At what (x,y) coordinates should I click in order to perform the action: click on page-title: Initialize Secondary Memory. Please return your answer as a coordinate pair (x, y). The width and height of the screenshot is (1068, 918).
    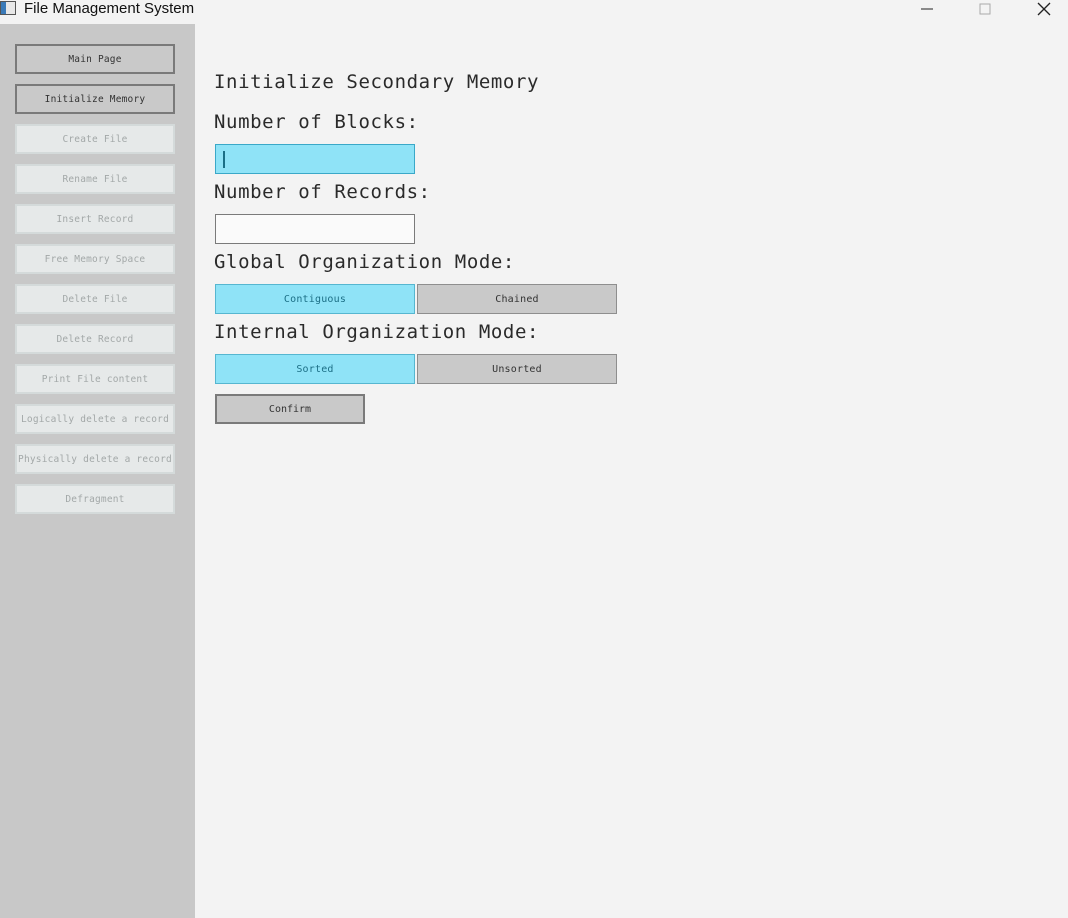
    Looking at the image, I should click on (377, 82).